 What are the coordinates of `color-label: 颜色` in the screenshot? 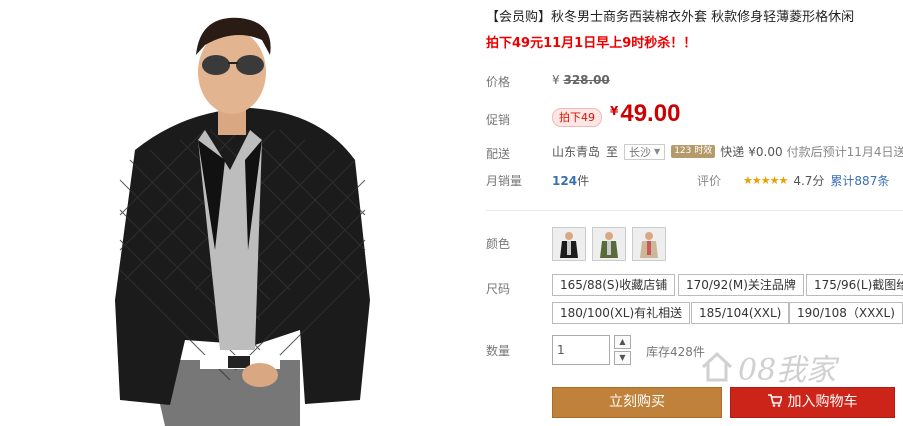 It's located at (498, 244).